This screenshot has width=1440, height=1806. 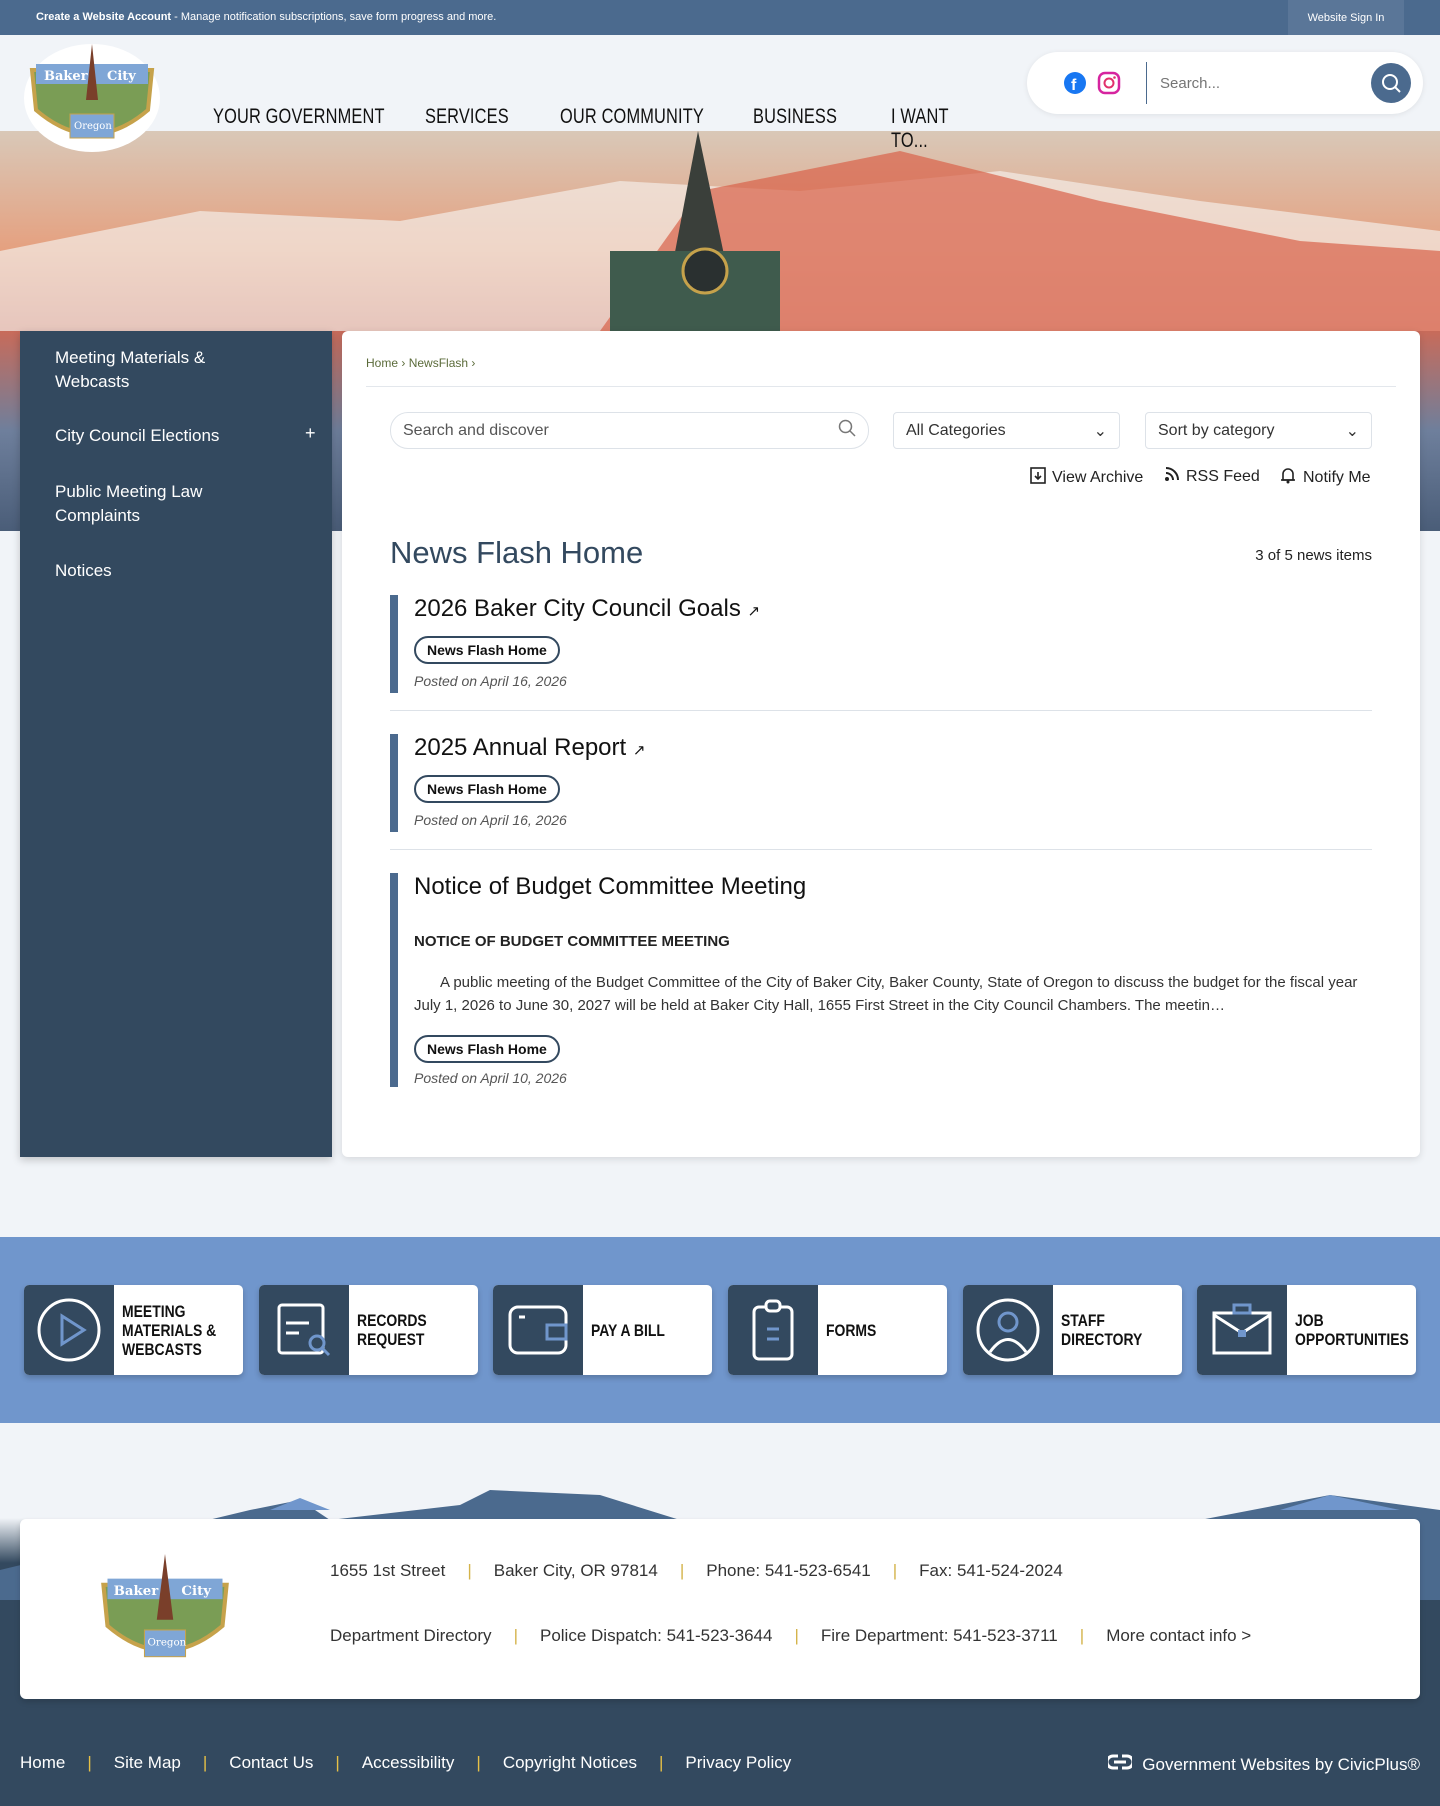 What do you see at coordinates (1281, 1765) in the screenshot?
I see `civicplus-label: Government Websites by CivicPlus®` at bounding box center [1281, 1765].